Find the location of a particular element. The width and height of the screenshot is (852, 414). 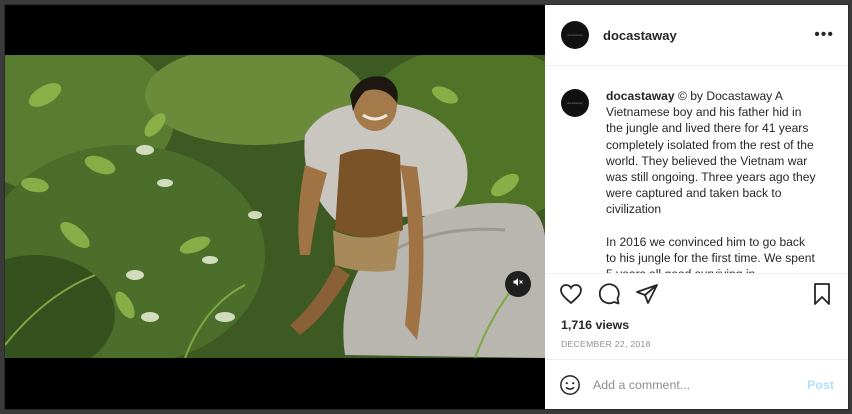

mute-button is located at coordinates (518, 284).